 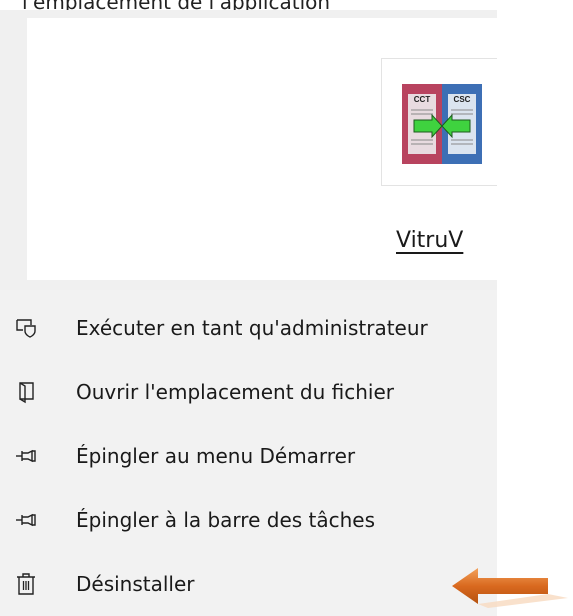 I want to click on menu-item-label: Épingler au menu Démarrer, so click(x=216, y=456).